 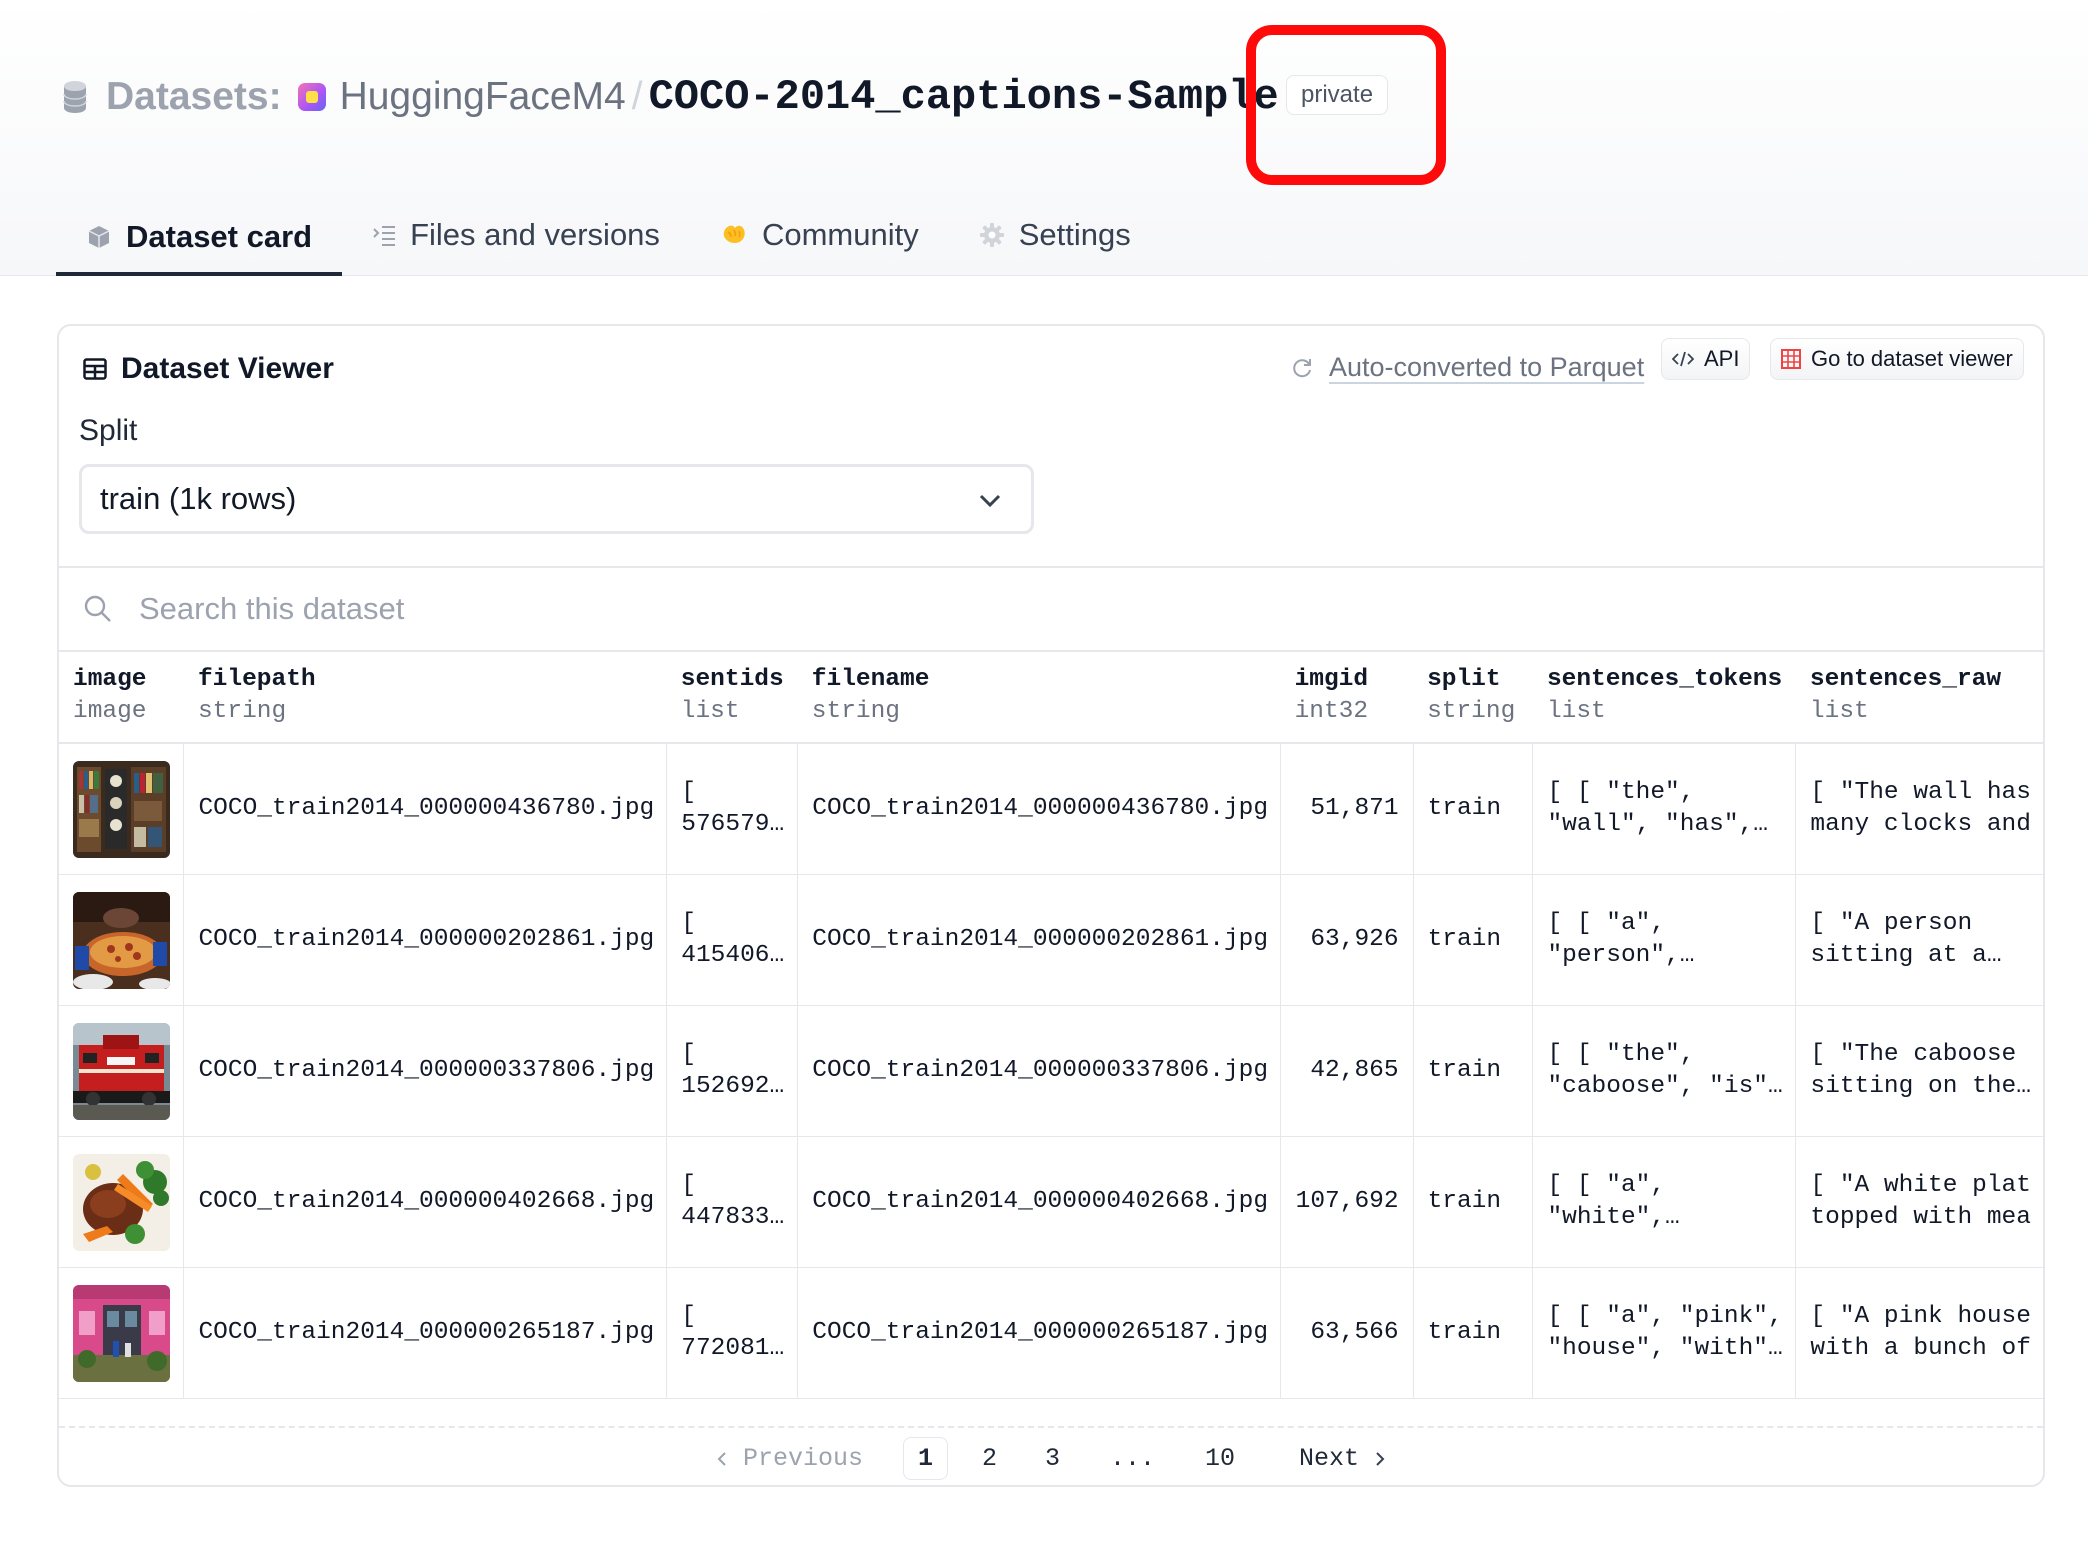 What do you see at coordinates (1331, 679) in the screenshot?
I see `column-name: imgid` at bounding box center [1331, 679].